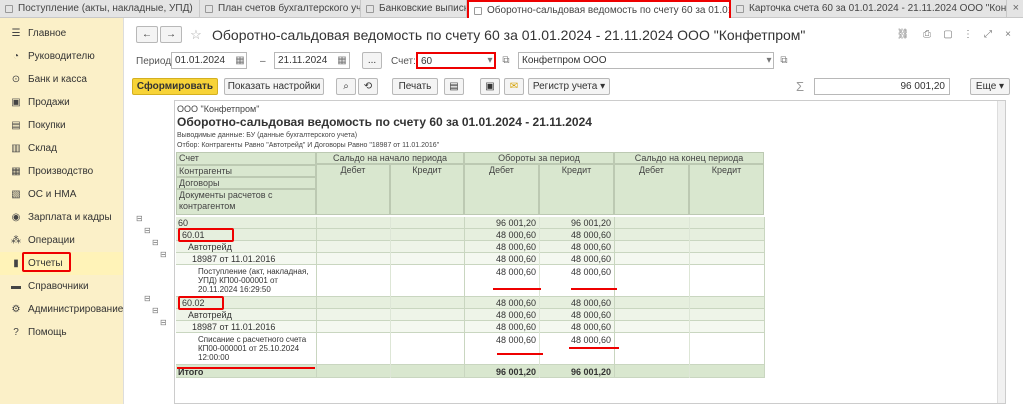 The height and width of the screenshot is (404, 1023). I want to click on search-button: ⌕, so click(346, 86).